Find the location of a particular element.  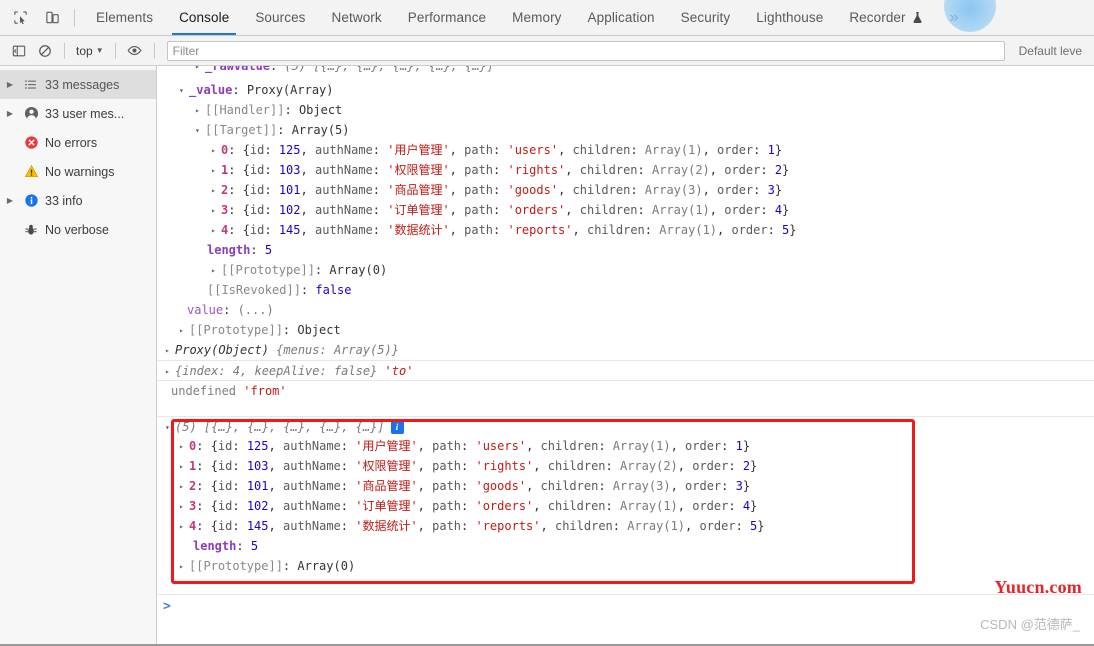

boxed-prototype-row: ▸ [[Prototype]]: Array(0) is located at coordinates (625, 566).